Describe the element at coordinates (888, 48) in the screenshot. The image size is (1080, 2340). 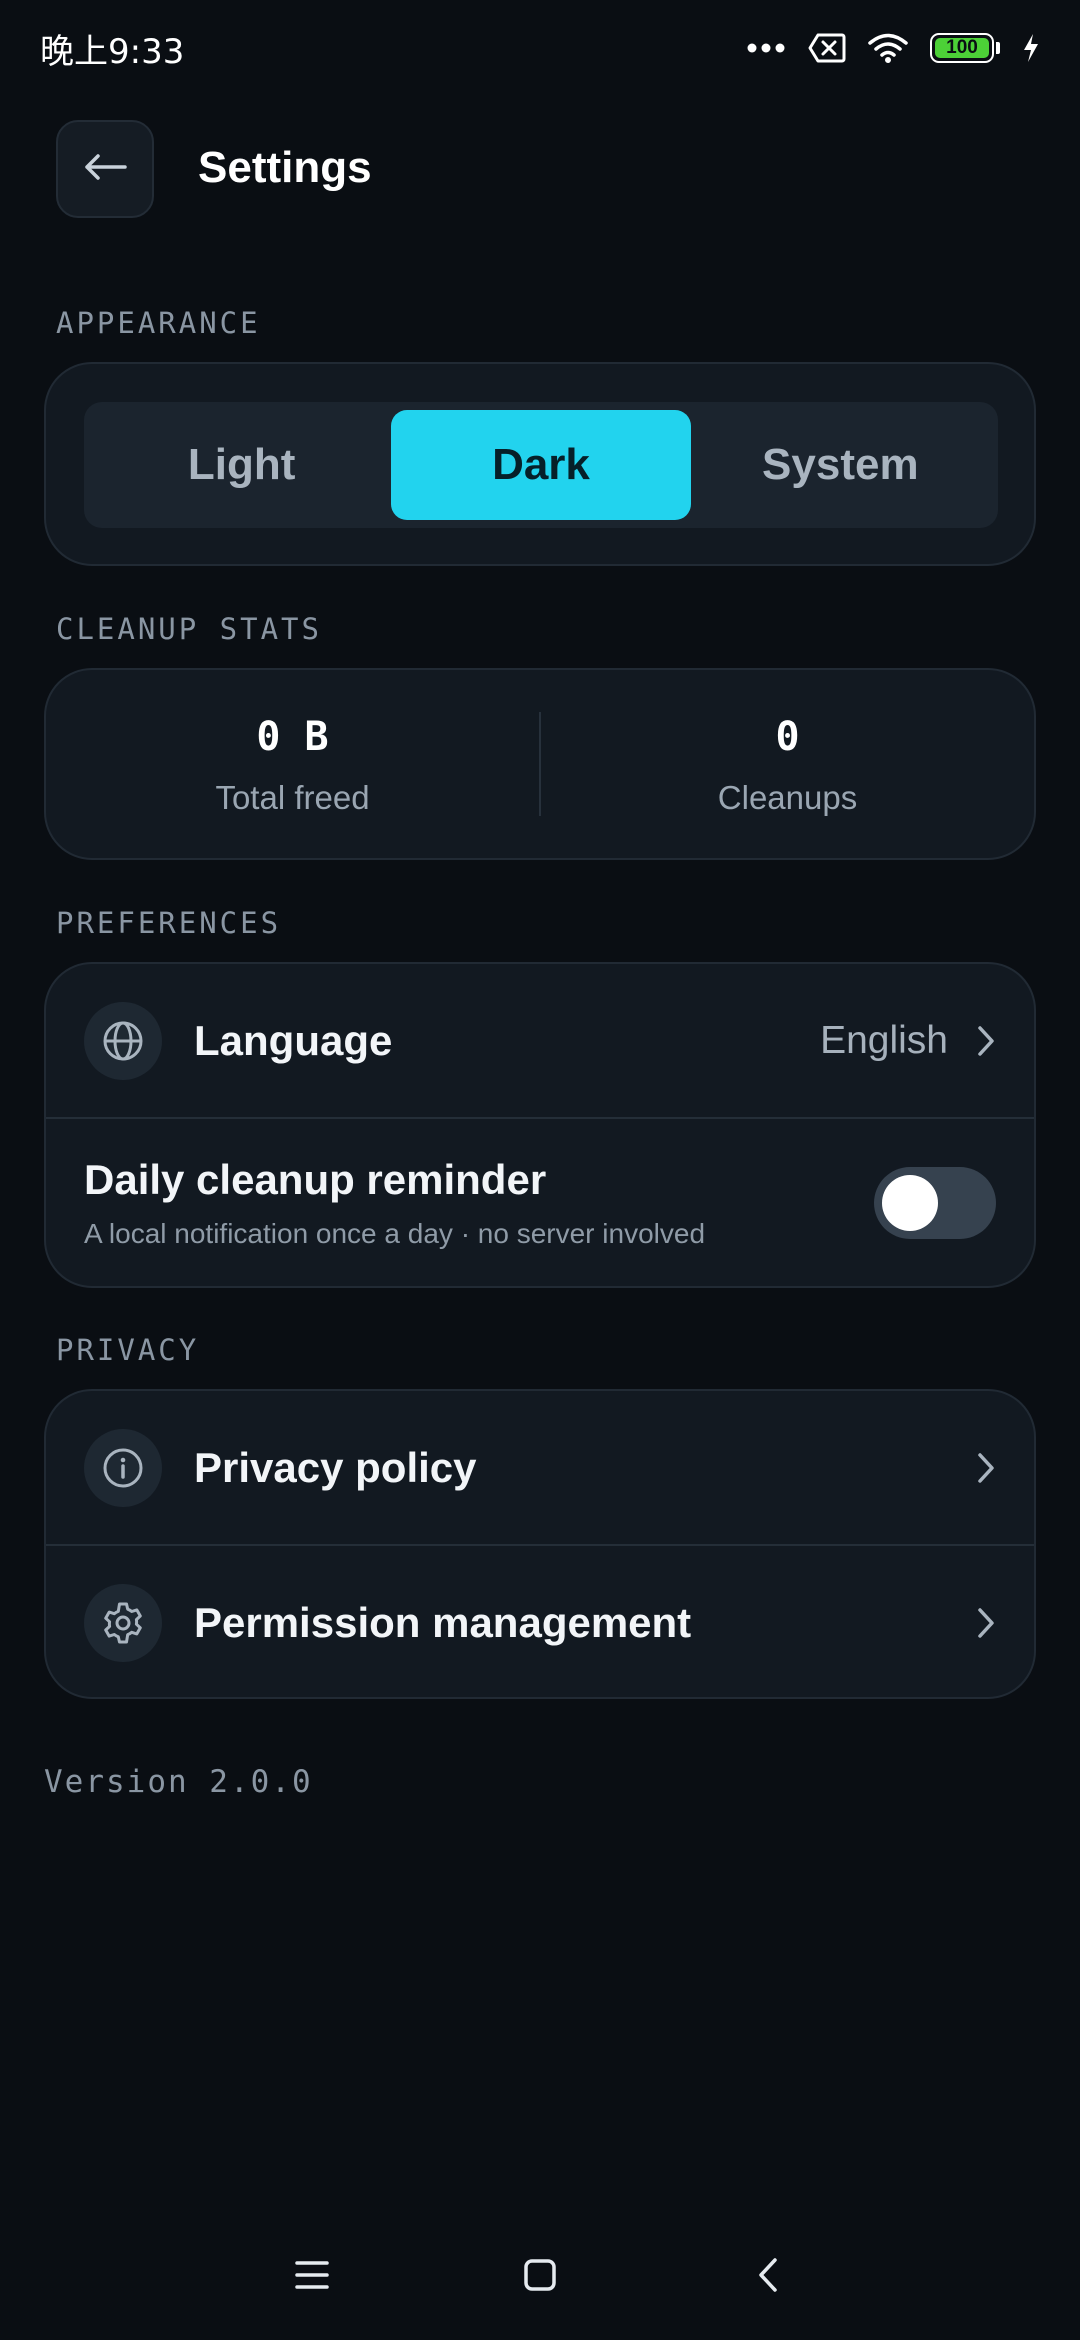
I see `wifi-icon` at that location.